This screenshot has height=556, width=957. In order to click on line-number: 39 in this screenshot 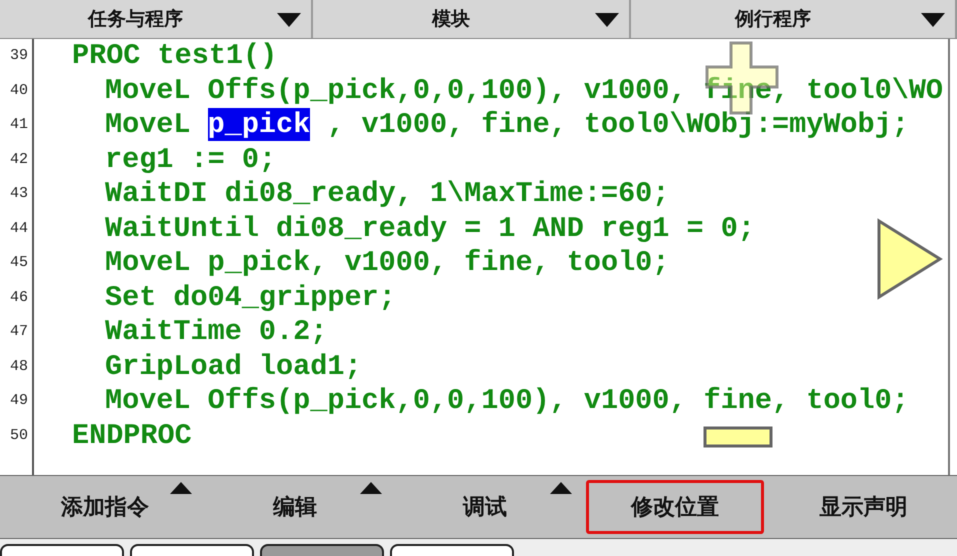, I will do `click(18, 56)`.